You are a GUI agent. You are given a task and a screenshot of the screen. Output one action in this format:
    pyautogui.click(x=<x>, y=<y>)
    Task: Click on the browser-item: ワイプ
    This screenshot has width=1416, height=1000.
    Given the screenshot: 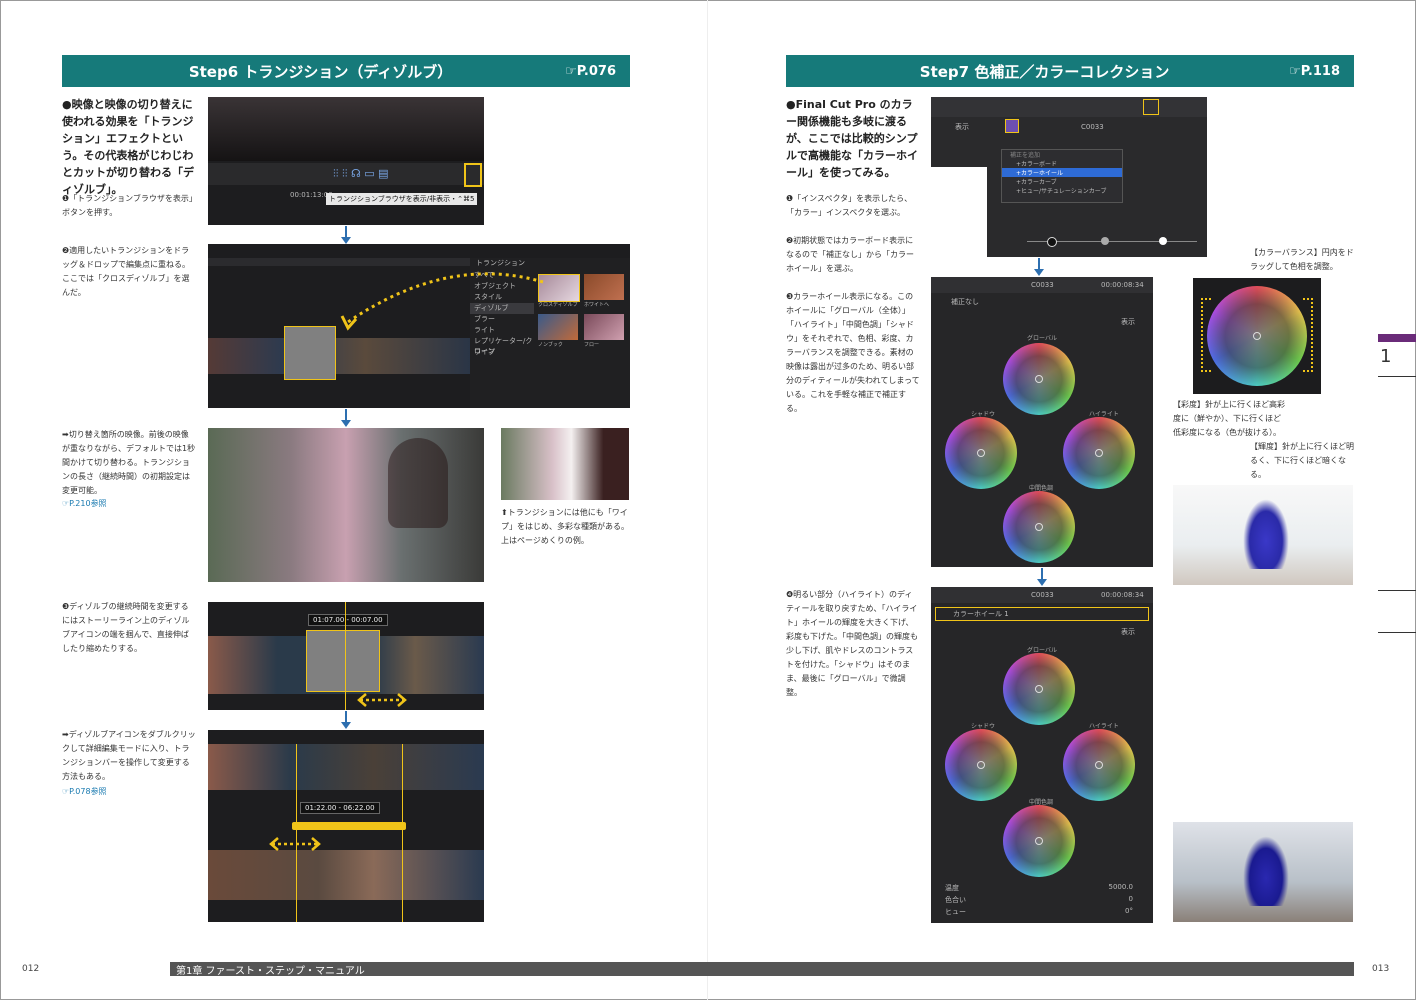 What is the action you would take?
    pyautogui.click(x=502, y=352)
    